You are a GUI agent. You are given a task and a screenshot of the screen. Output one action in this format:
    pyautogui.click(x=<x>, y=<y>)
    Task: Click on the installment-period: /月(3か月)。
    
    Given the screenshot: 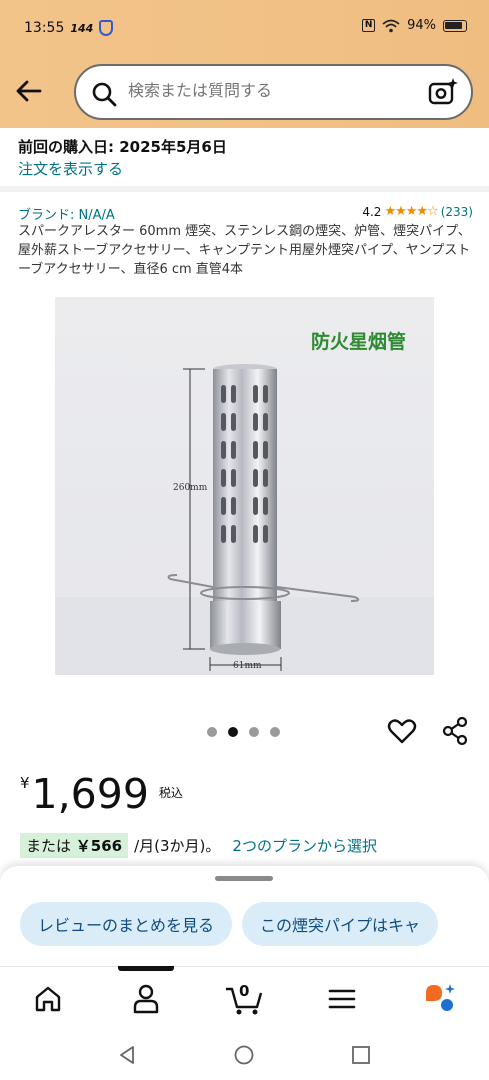 What is the action you would take?
    pyautogui.click(x=177, y=846)
    